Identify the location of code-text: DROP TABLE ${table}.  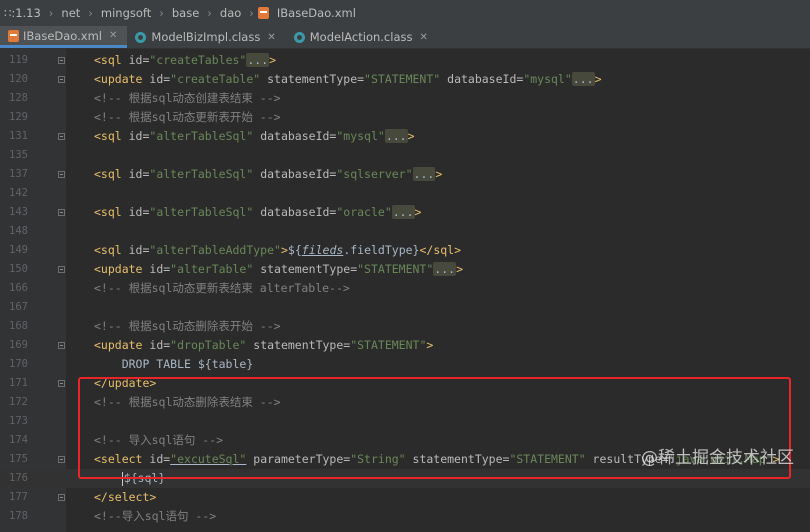
(174, 364).